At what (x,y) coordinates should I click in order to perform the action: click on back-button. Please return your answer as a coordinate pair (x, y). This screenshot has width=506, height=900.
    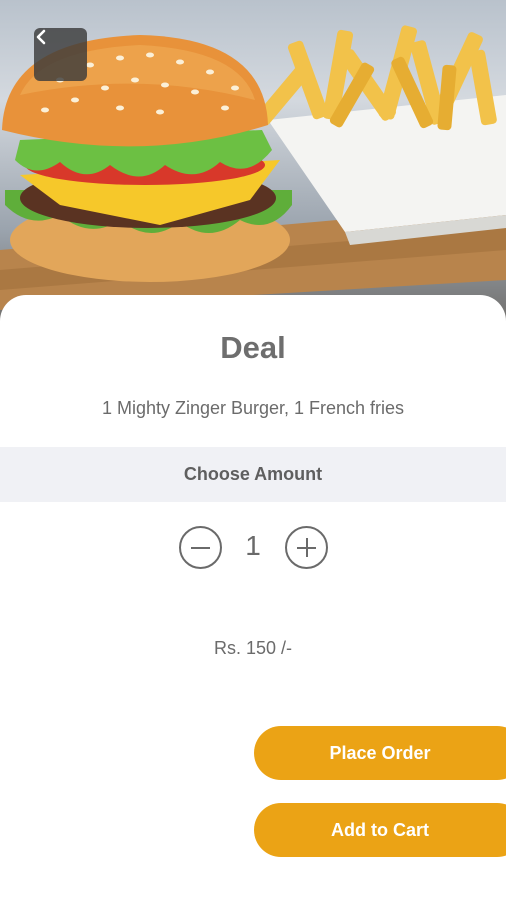
    Looking at the image, I should click on (60, 54).